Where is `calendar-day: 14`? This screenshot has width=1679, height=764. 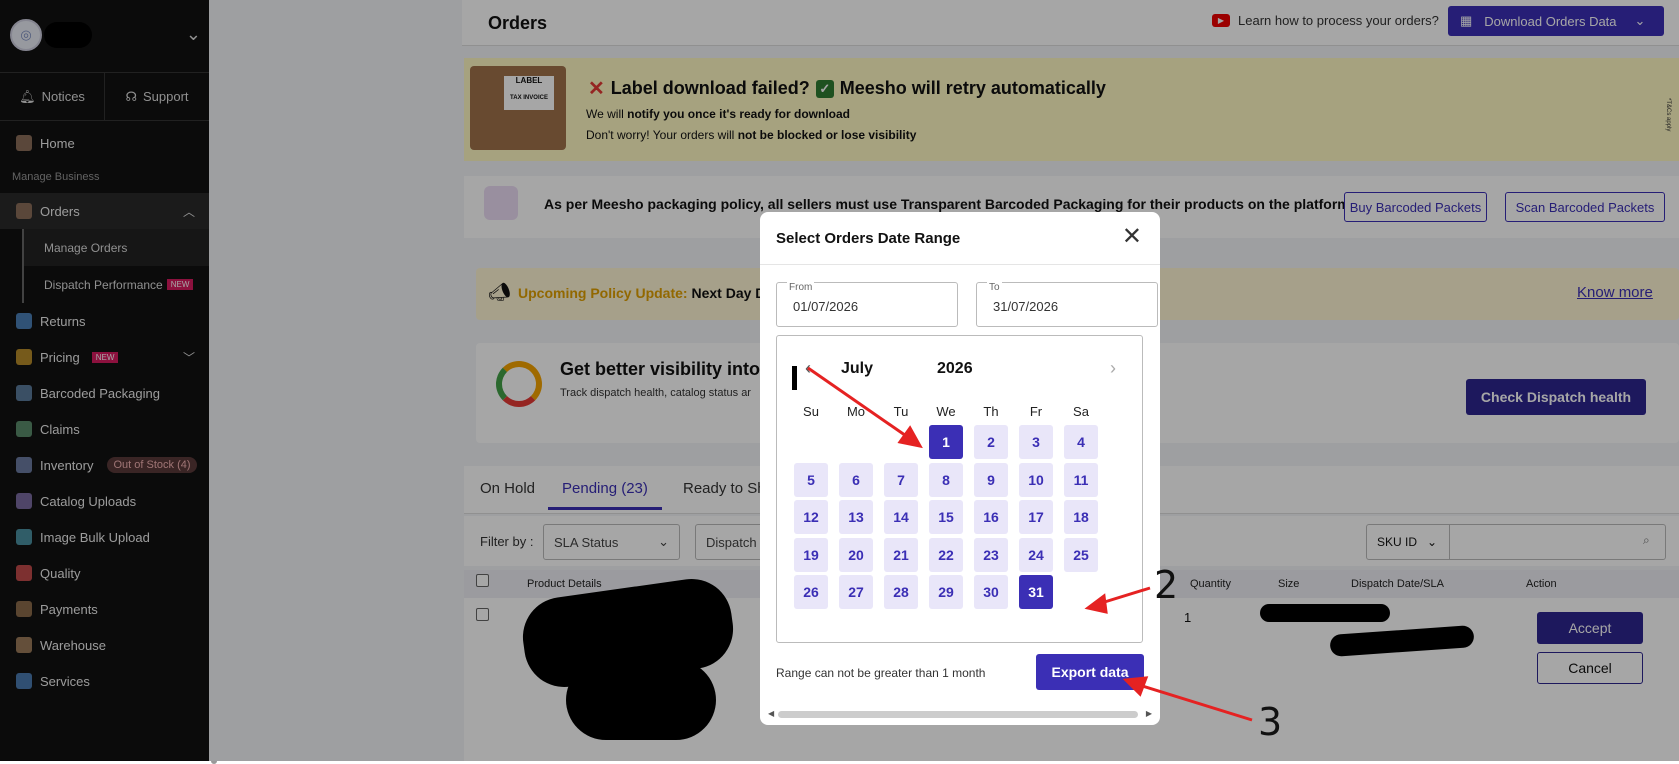
calendar-day: 14 is located at coordinates (901, 517).